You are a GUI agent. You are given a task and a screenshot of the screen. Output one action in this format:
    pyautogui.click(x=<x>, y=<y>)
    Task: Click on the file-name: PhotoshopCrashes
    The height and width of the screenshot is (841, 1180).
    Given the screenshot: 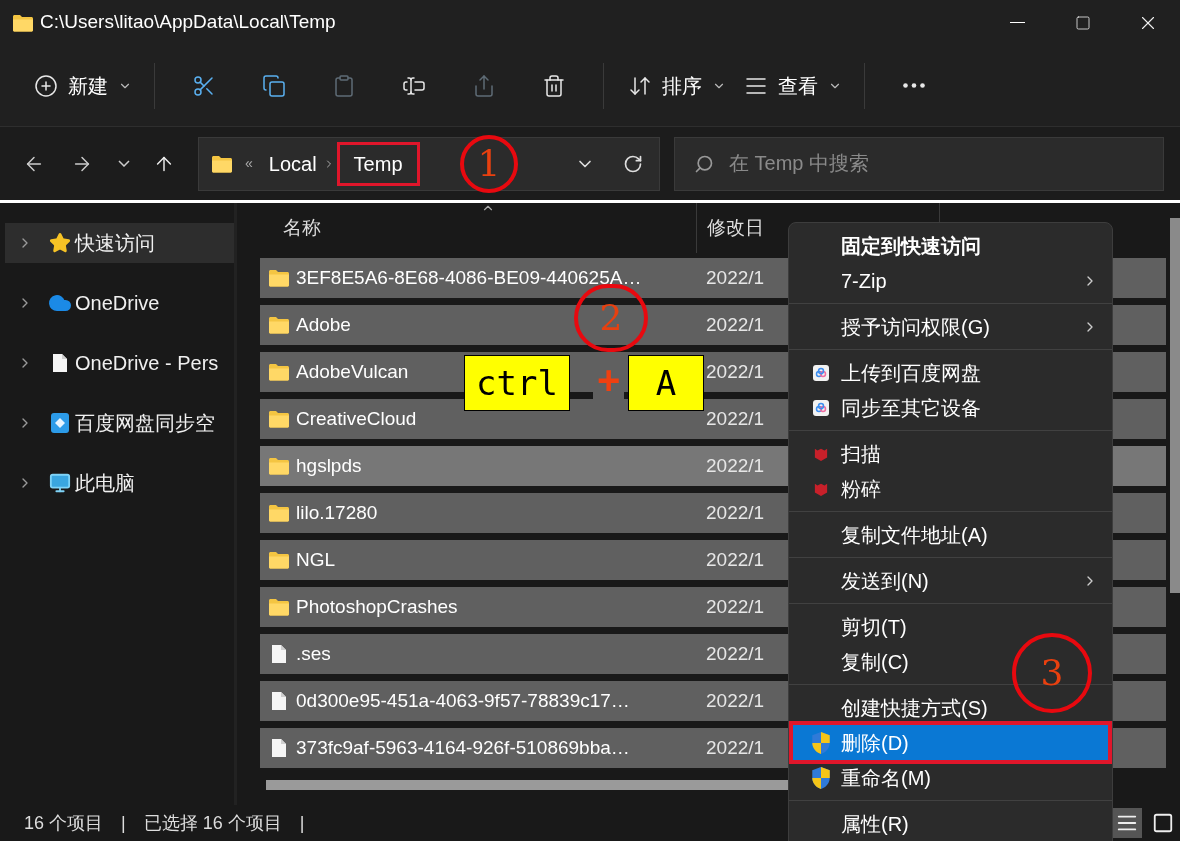 What is the action you would take?
    pyautogui.click(x=377, y=606)
    